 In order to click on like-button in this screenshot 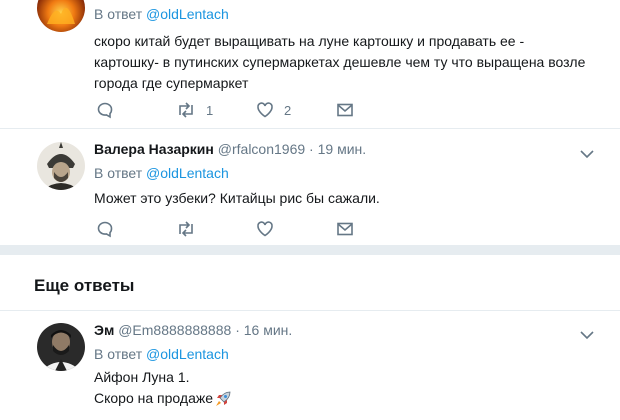, I will do `click(265, 229)`.